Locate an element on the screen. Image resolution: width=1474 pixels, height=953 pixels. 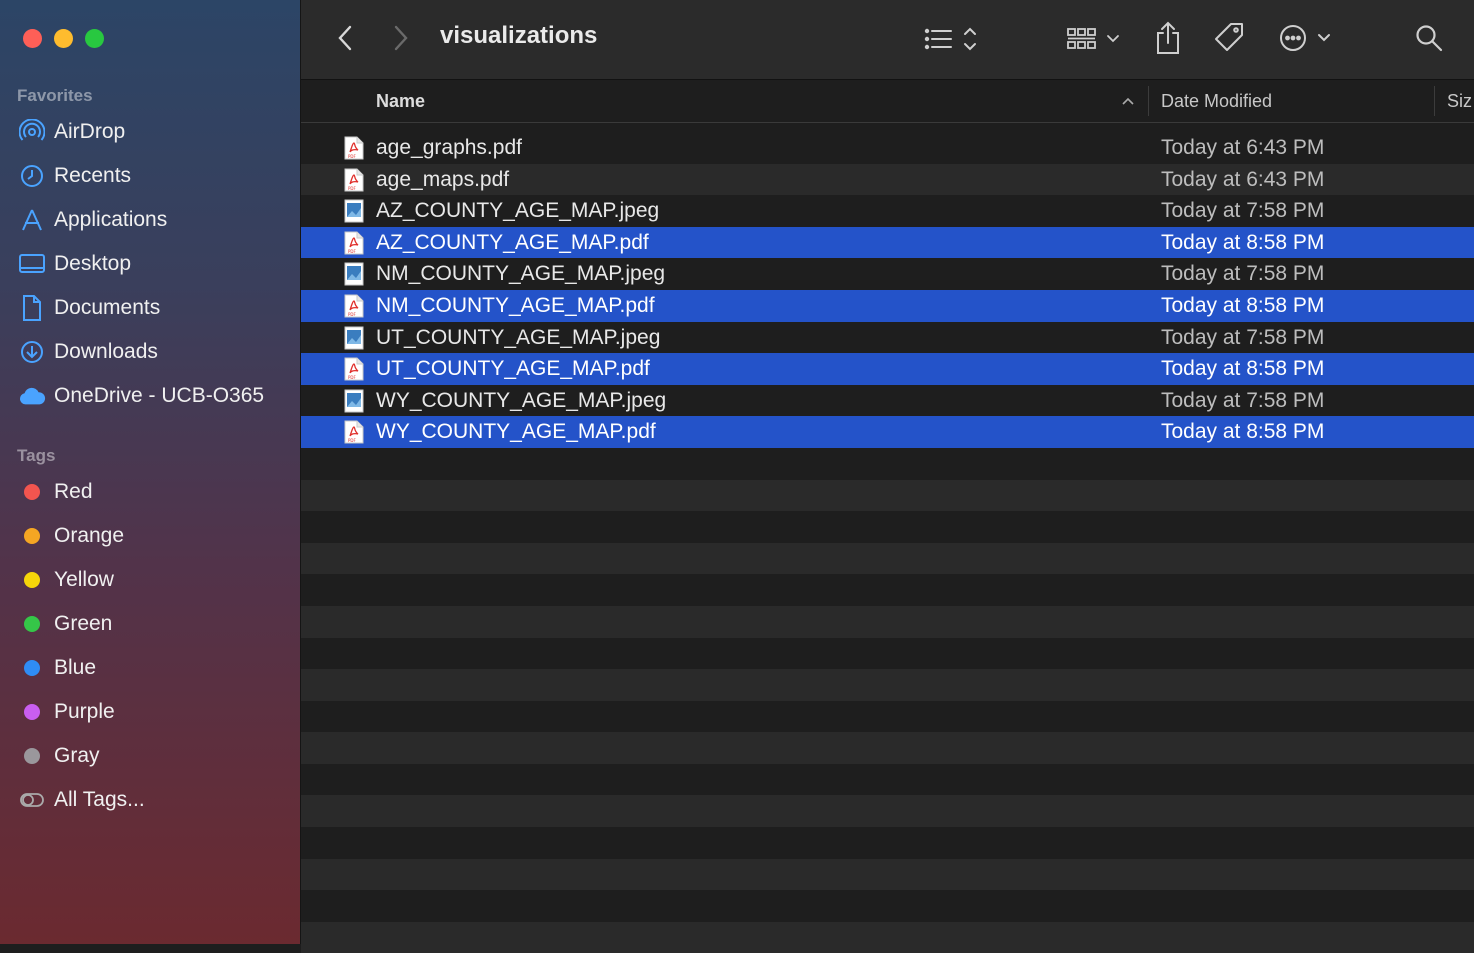
tags-section-label: Tags is located at coordinates (36, 455).